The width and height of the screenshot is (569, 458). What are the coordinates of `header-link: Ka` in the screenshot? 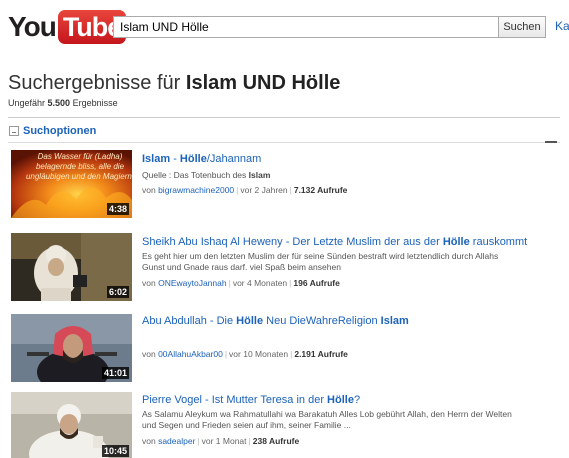 It's located at (562, 26).